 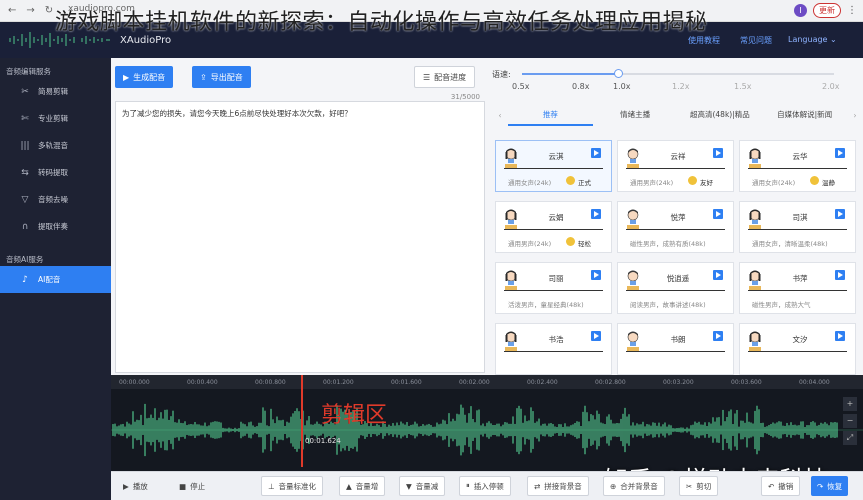 I want to click on speed-tick: 0.8x, so click(x=581, y=86).